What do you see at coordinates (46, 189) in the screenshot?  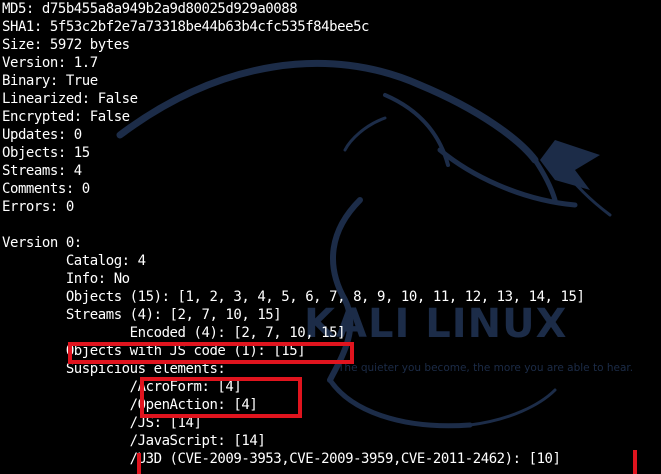 I see `output-comments: Comments: 0` at bounding box center [46, 189].